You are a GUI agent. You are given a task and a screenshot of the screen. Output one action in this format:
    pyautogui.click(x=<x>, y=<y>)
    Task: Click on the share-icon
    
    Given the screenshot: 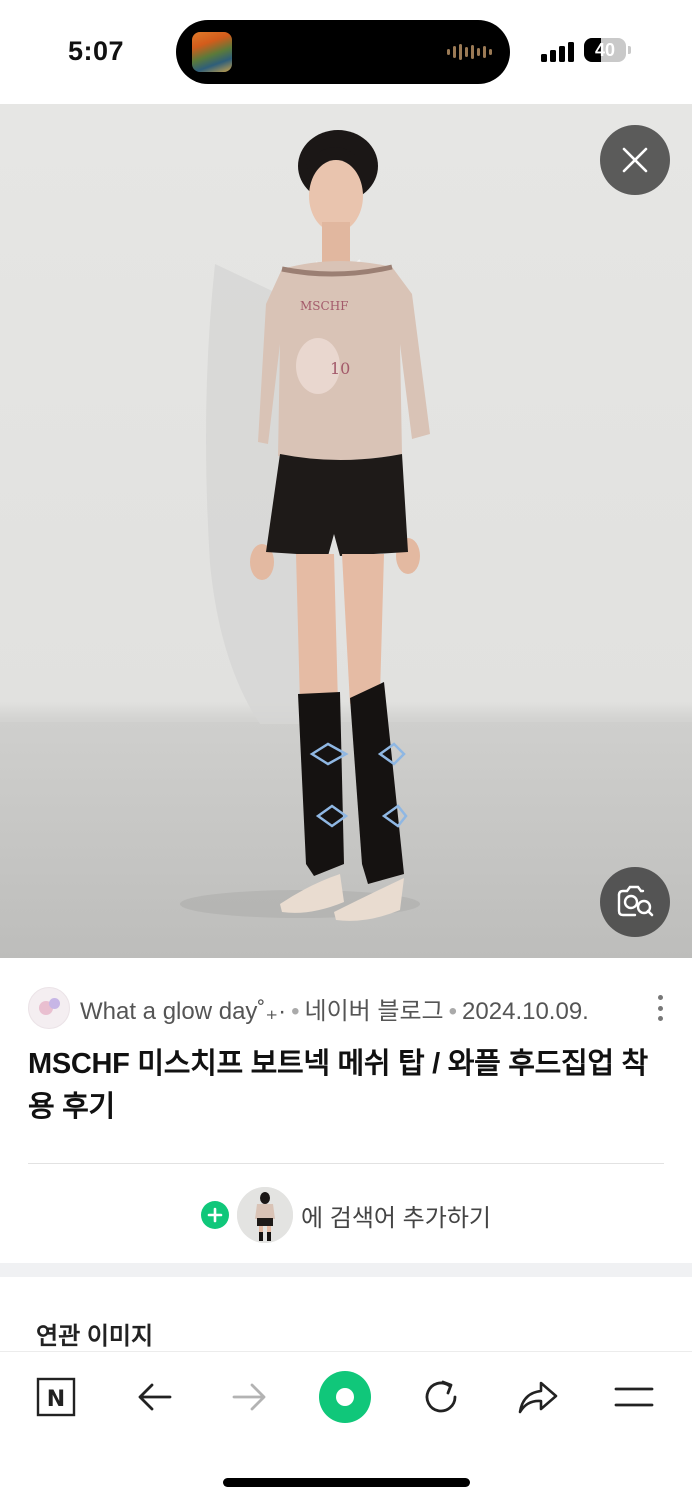 What is the action you would take?
    pyautogui.click(x=538, y=1397)
    